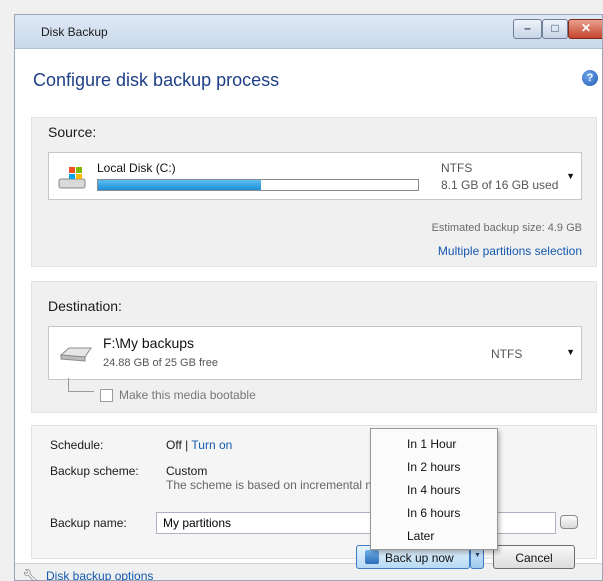 The image size is (603, 581). What do you see at coordinates (106, 396) in the screenshot?
I see `bootable-checkbox` at bounding box center [106, 396].